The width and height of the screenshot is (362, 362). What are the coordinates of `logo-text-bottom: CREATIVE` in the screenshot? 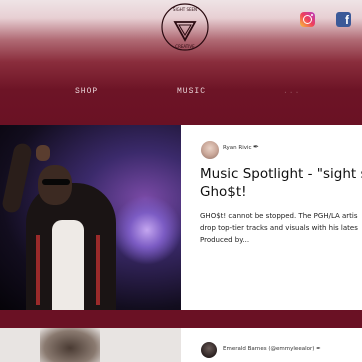 It's located at (185, 46).